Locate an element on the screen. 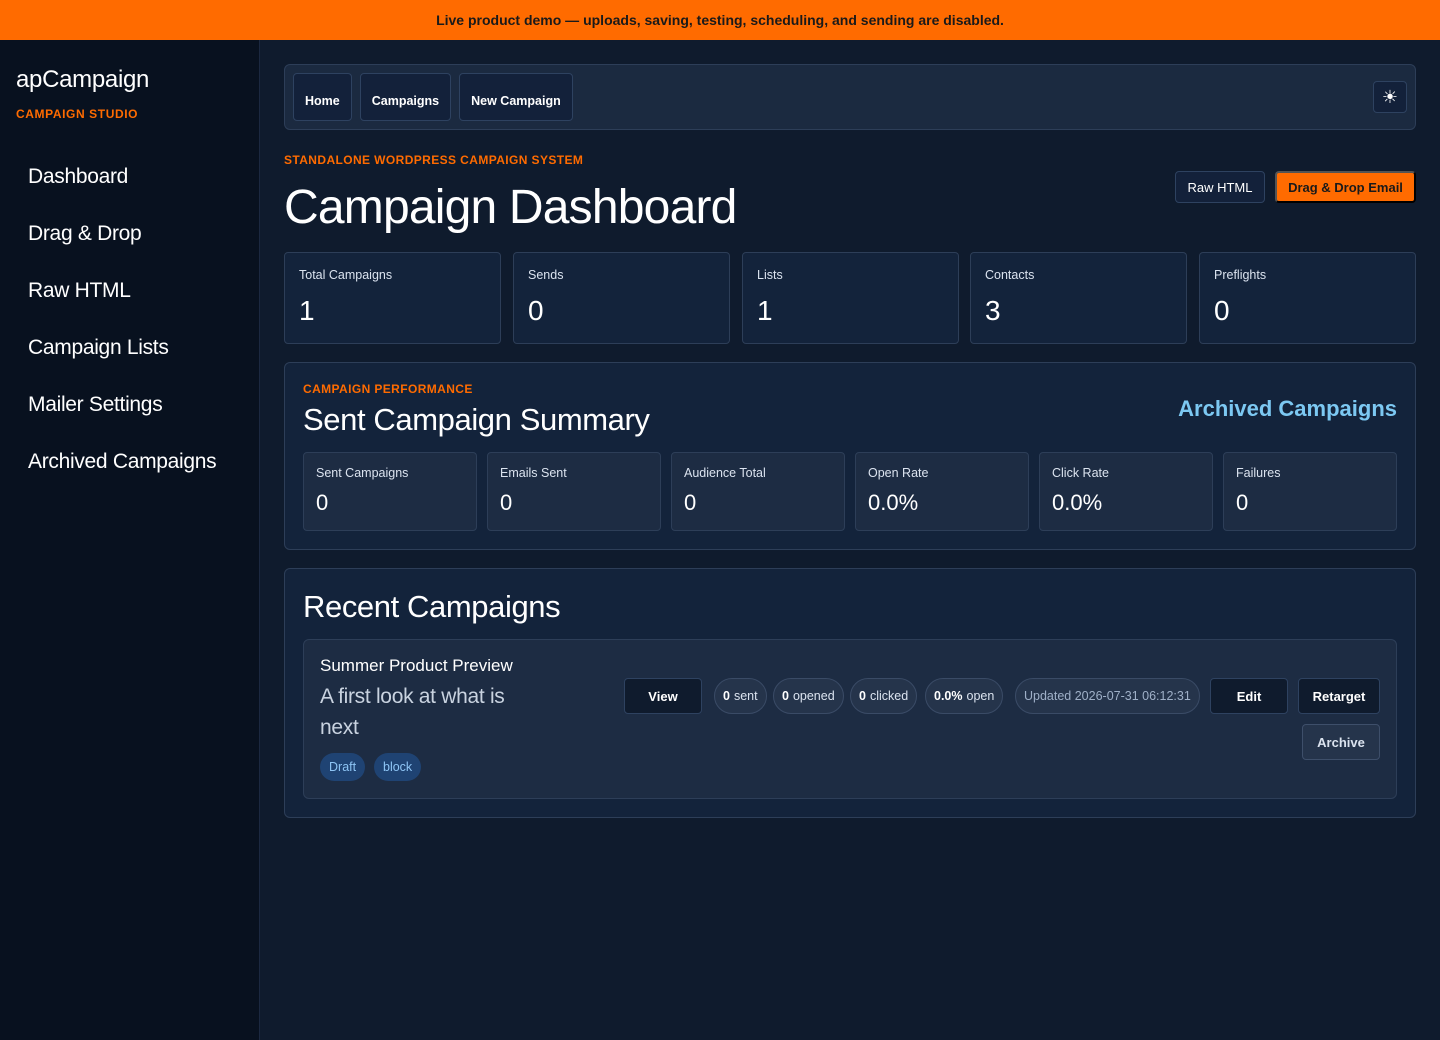 The image size is (1440, 1040). open-rate-pill: 0.0% open is located at coordinates (964, 696).